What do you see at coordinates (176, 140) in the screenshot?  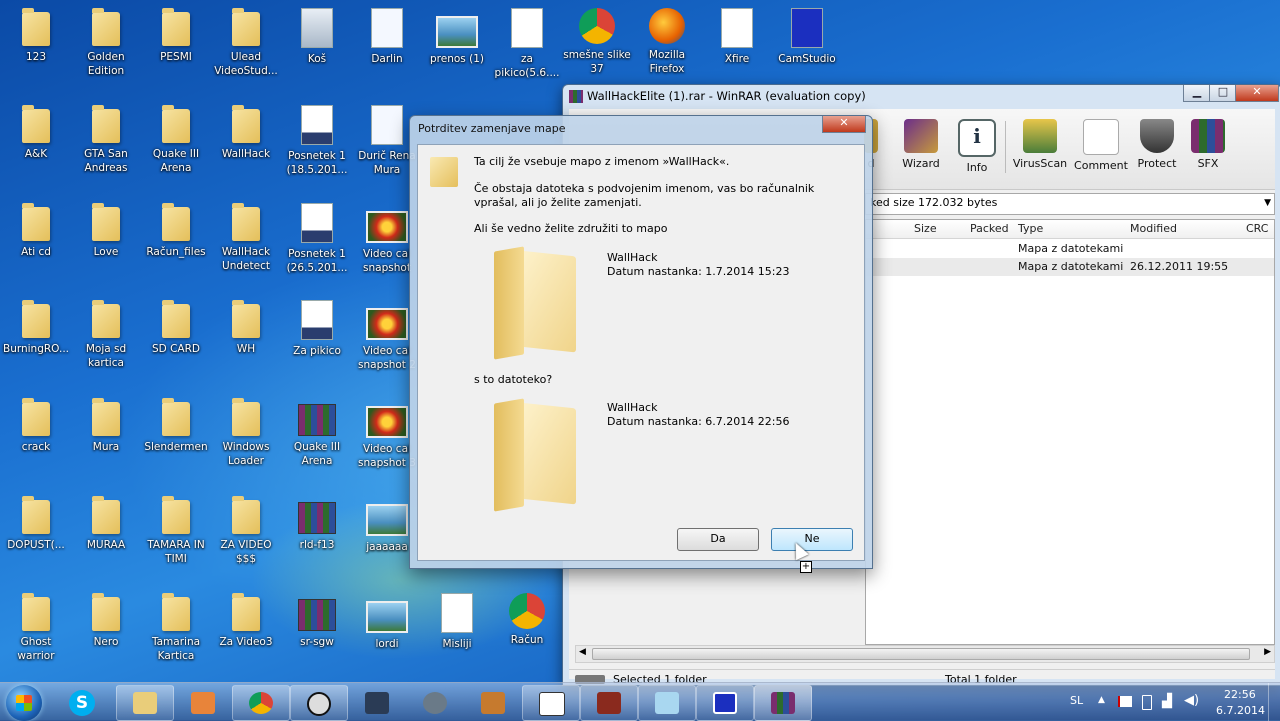 I see `desktop-icon-folder: Quake III Arena` at bounding box center [176, 140].